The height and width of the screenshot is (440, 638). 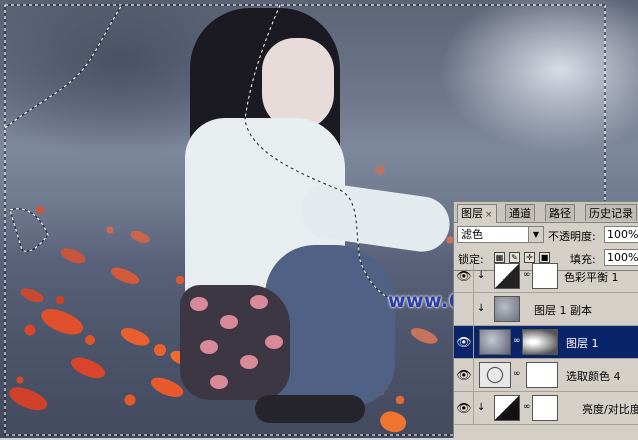 What do you see at coordinates (520, 212) in the screenshot?
I see `tab-channels: 通道` at bounding box center [520, 212].